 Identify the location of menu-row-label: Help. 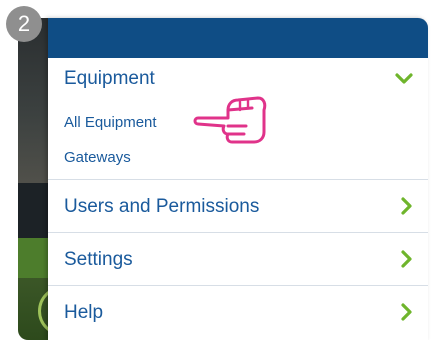
(83, 313).